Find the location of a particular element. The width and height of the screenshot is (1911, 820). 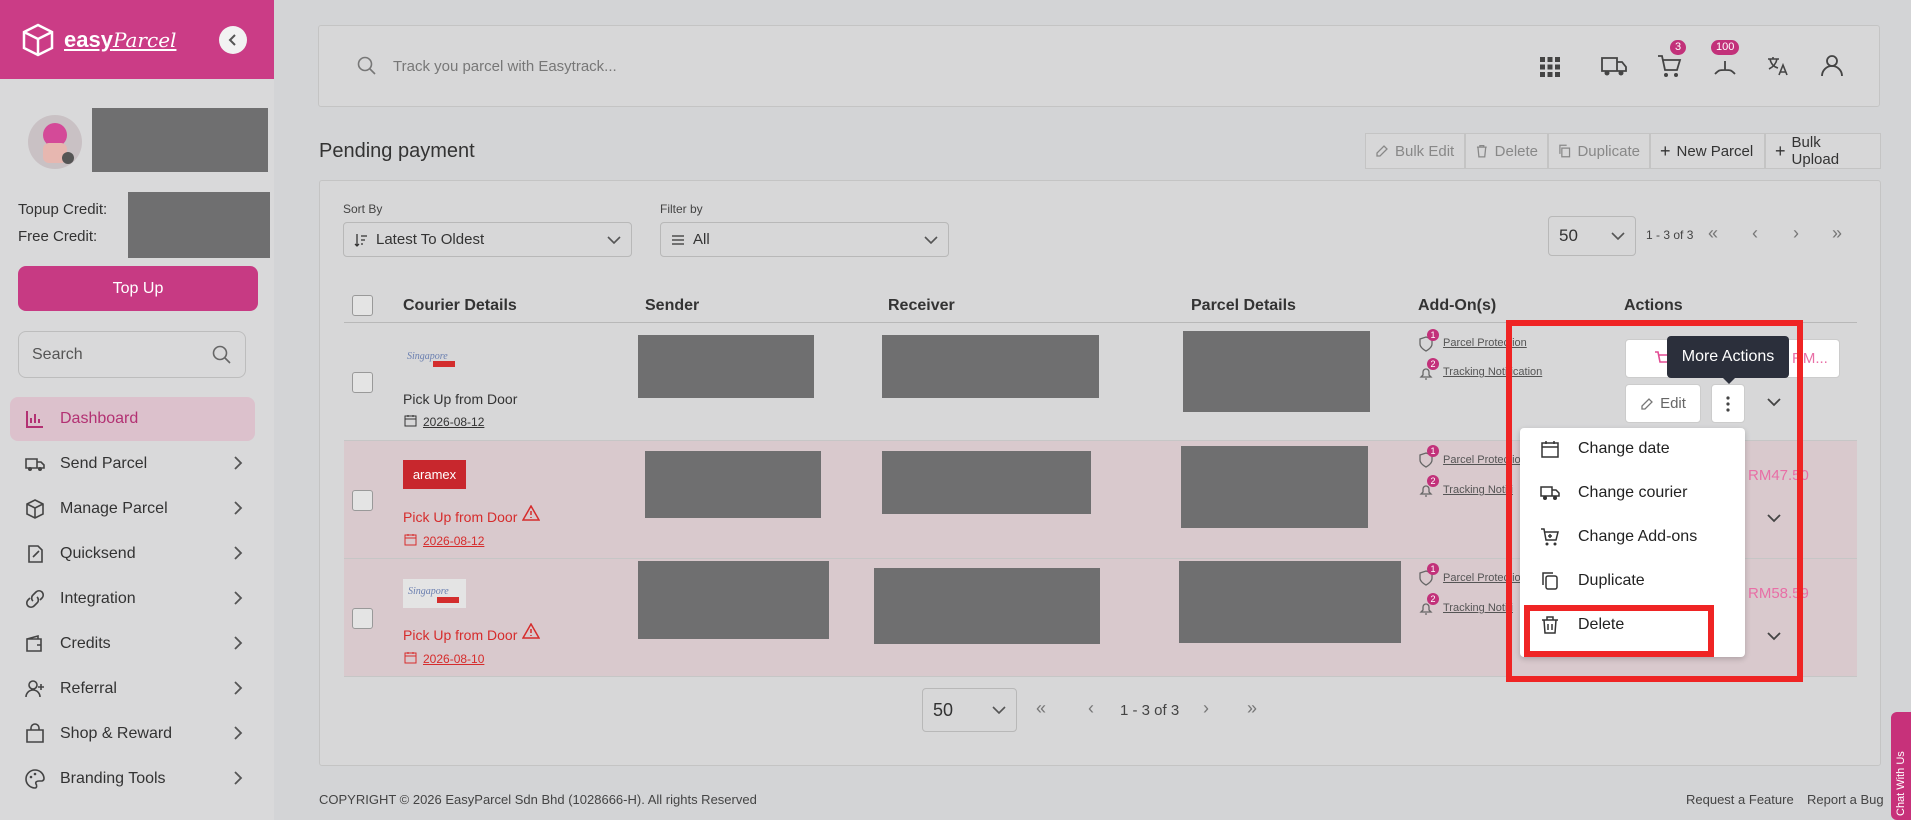

user-name-redacted is located at coordinates (180, 140).